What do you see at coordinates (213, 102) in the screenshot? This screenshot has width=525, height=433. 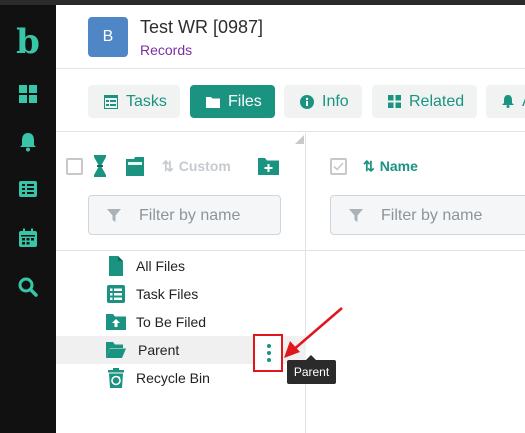 I see `folder-icon` at bounding box center [213, 102].